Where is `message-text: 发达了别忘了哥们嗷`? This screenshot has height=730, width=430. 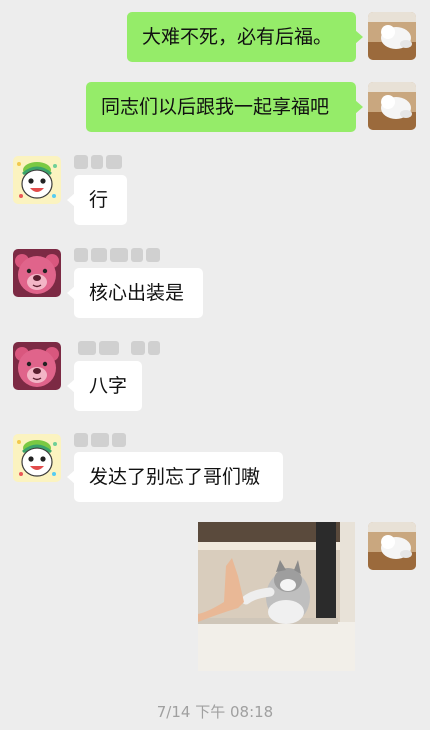 message-text: 发达了别忘了哥们嗷 is located at coordinates (175, 477).